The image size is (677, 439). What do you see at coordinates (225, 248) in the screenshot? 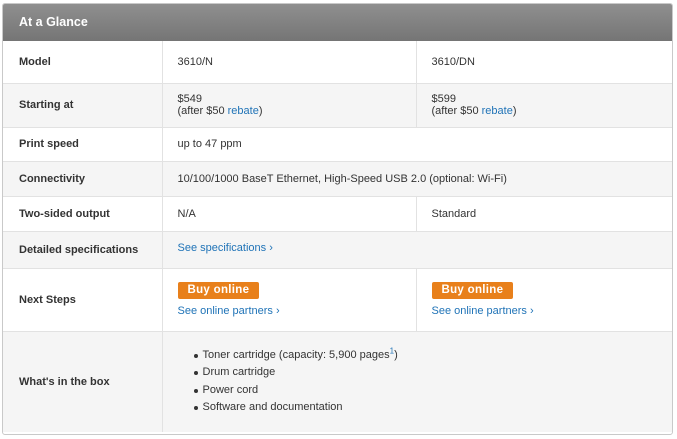
I see `see-specifications-link: See specifications ›` at bounding box center [225, 248].